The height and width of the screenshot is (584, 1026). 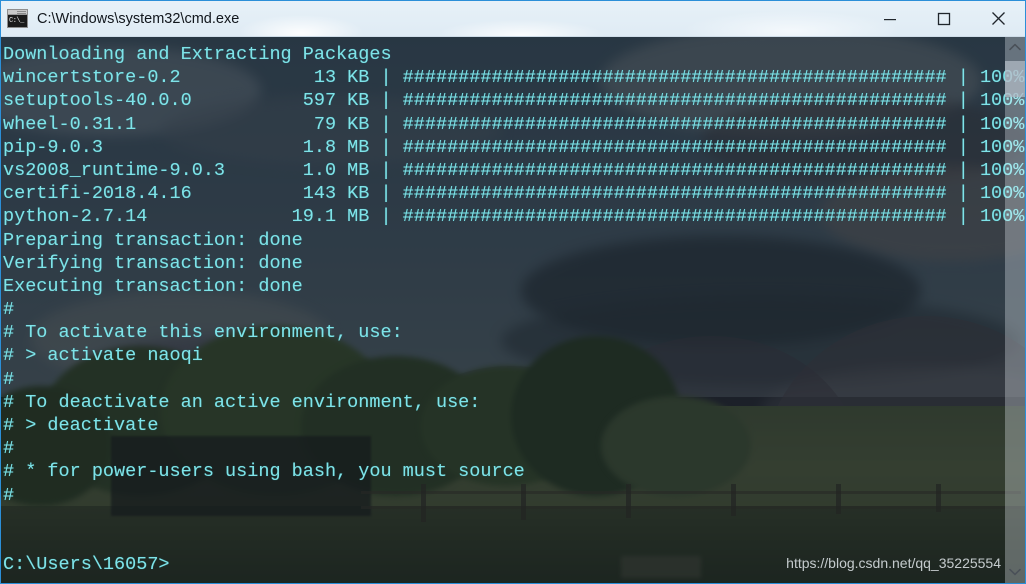 I want to click on minimize-button, so click(x=890, y=18).